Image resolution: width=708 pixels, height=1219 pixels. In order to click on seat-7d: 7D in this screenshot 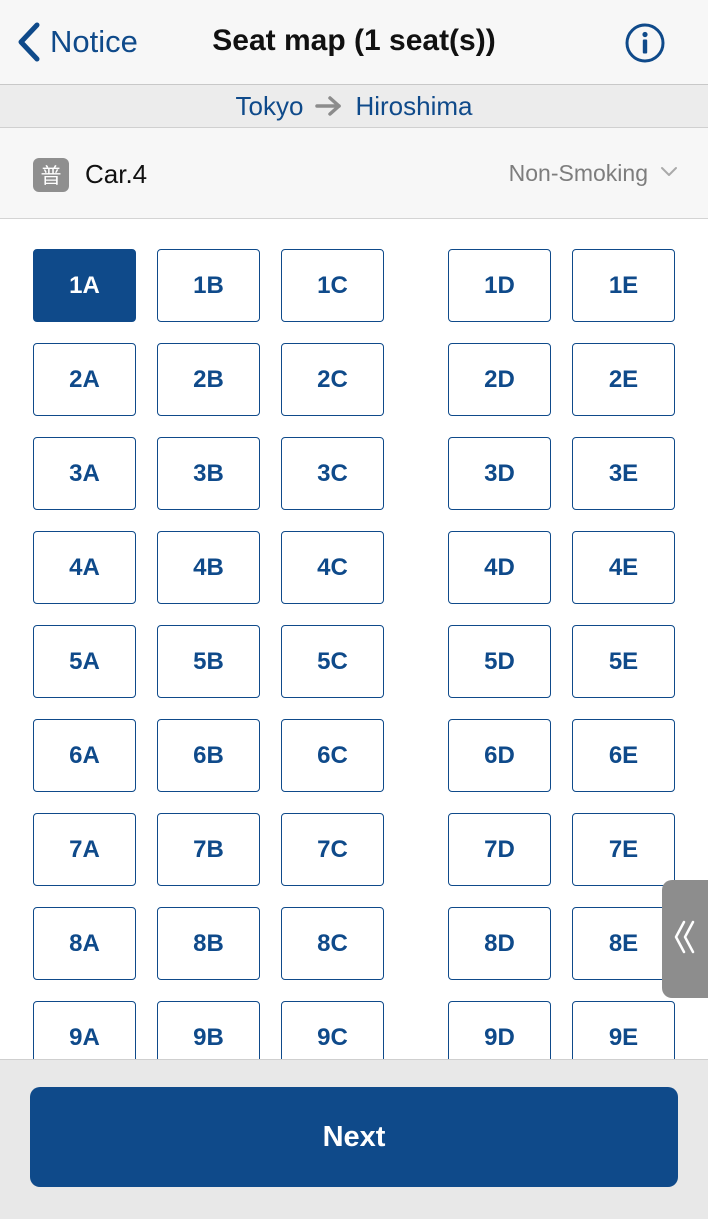, I will do `click(499, 849)`.